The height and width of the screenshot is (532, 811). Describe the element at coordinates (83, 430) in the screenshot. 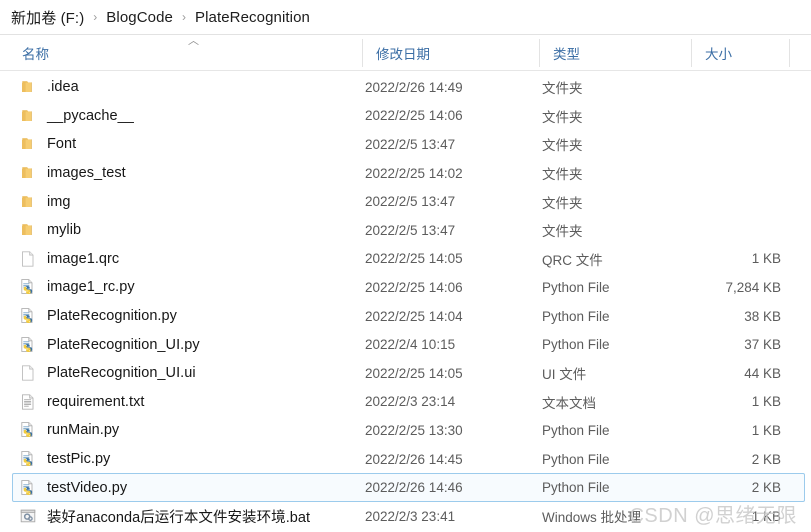

I see `file-name-label: runMain.py` at that location.